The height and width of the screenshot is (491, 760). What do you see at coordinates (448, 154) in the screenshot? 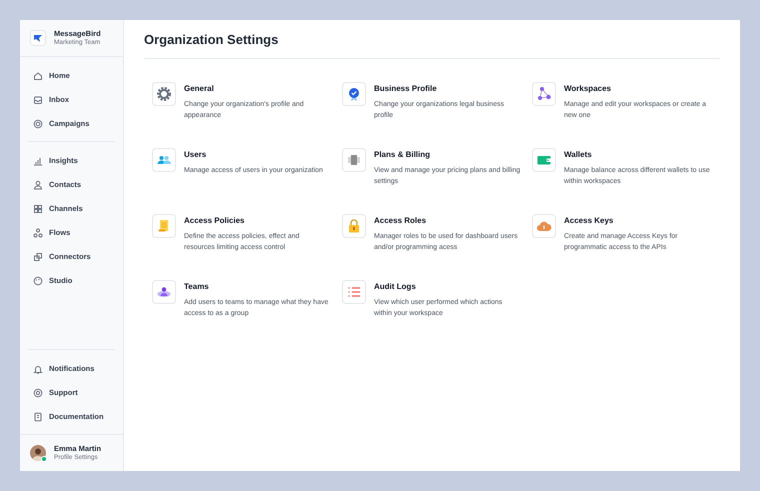
I see `setting-title-link: Plans & Billing` at bounding box center [448, 154].